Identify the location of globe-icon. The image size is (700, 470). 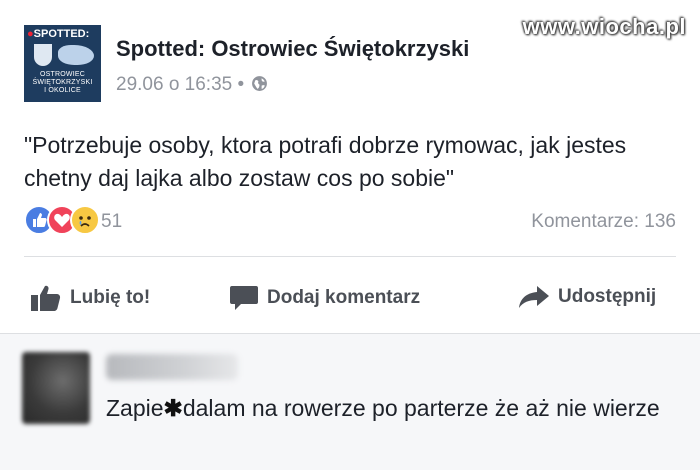
(260, 83).